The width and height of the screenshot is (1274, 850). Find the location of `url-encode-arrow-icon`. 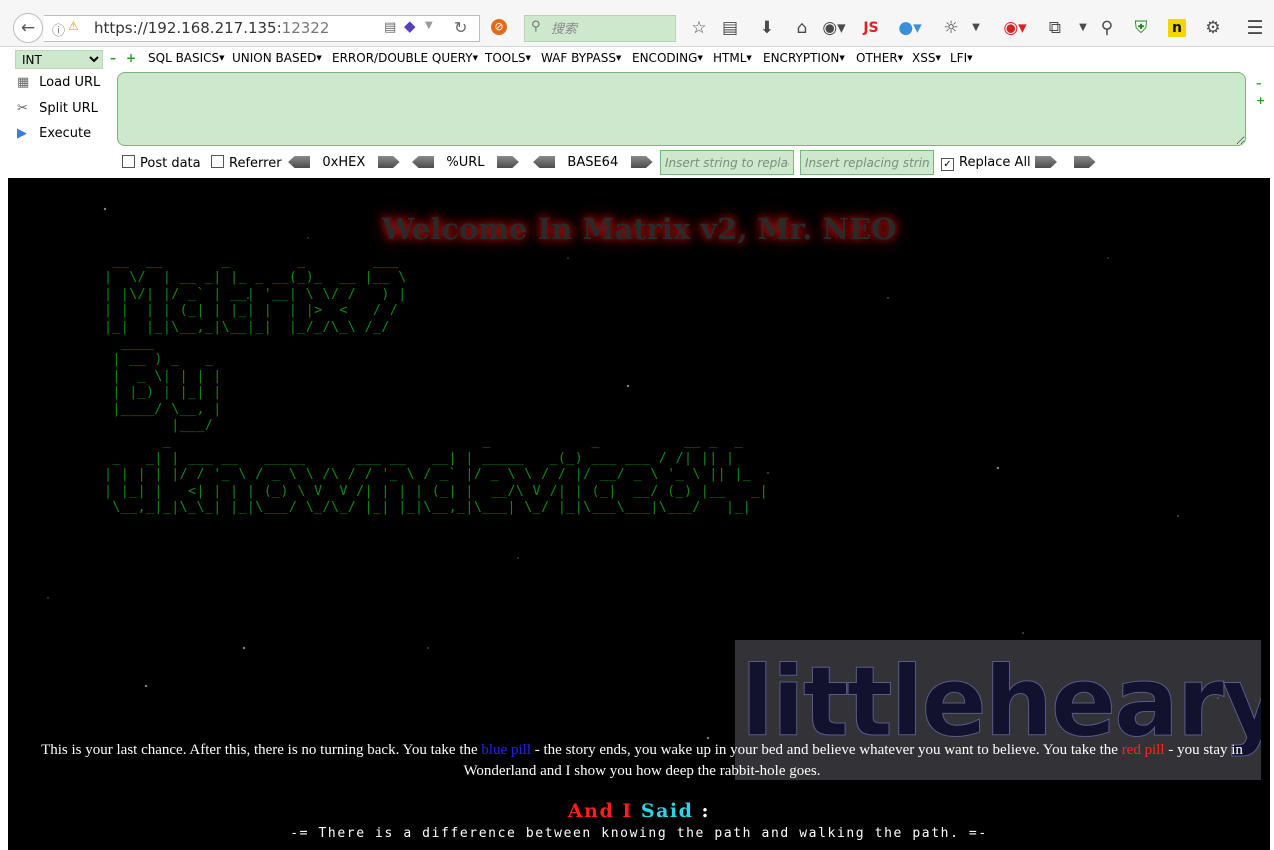

url-encode-arrow-icon is located at coordinates (507, 162).